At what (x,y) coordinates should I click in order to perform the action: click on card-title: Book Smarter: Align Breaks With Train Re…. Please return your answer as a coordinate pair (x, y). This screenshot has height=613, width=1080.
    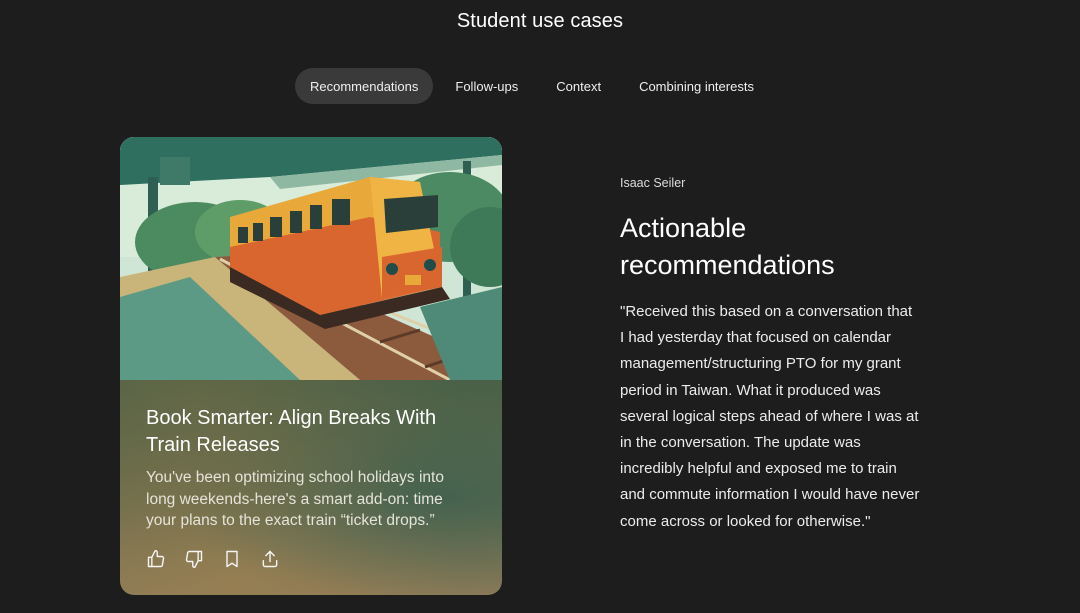
    Looking at the image, I should click on (291, 431).